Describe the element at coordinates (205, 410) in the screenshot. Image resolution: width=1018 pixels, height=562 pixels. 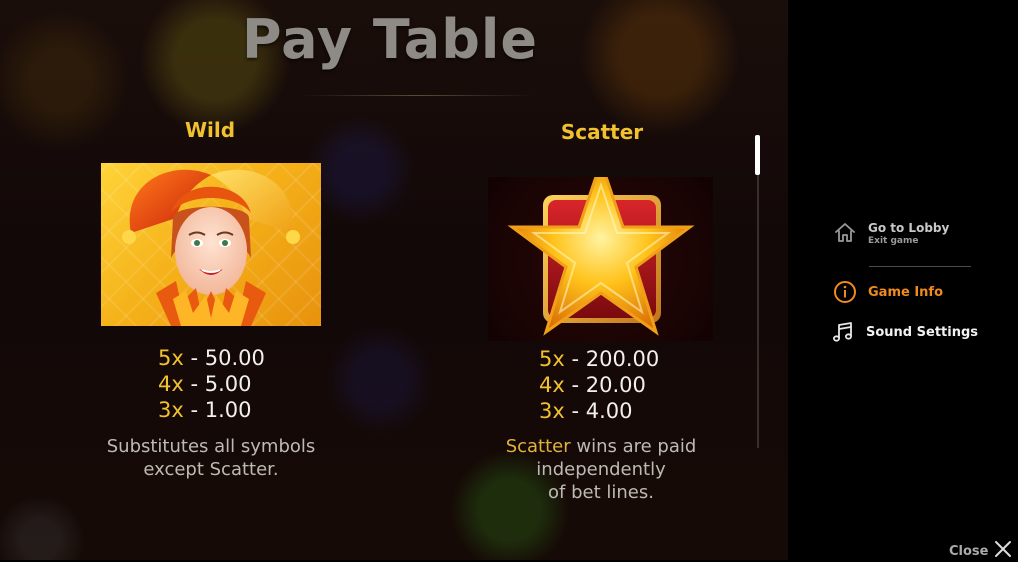
I see `wild-payout-3x: 3x - 1.00` at that location.